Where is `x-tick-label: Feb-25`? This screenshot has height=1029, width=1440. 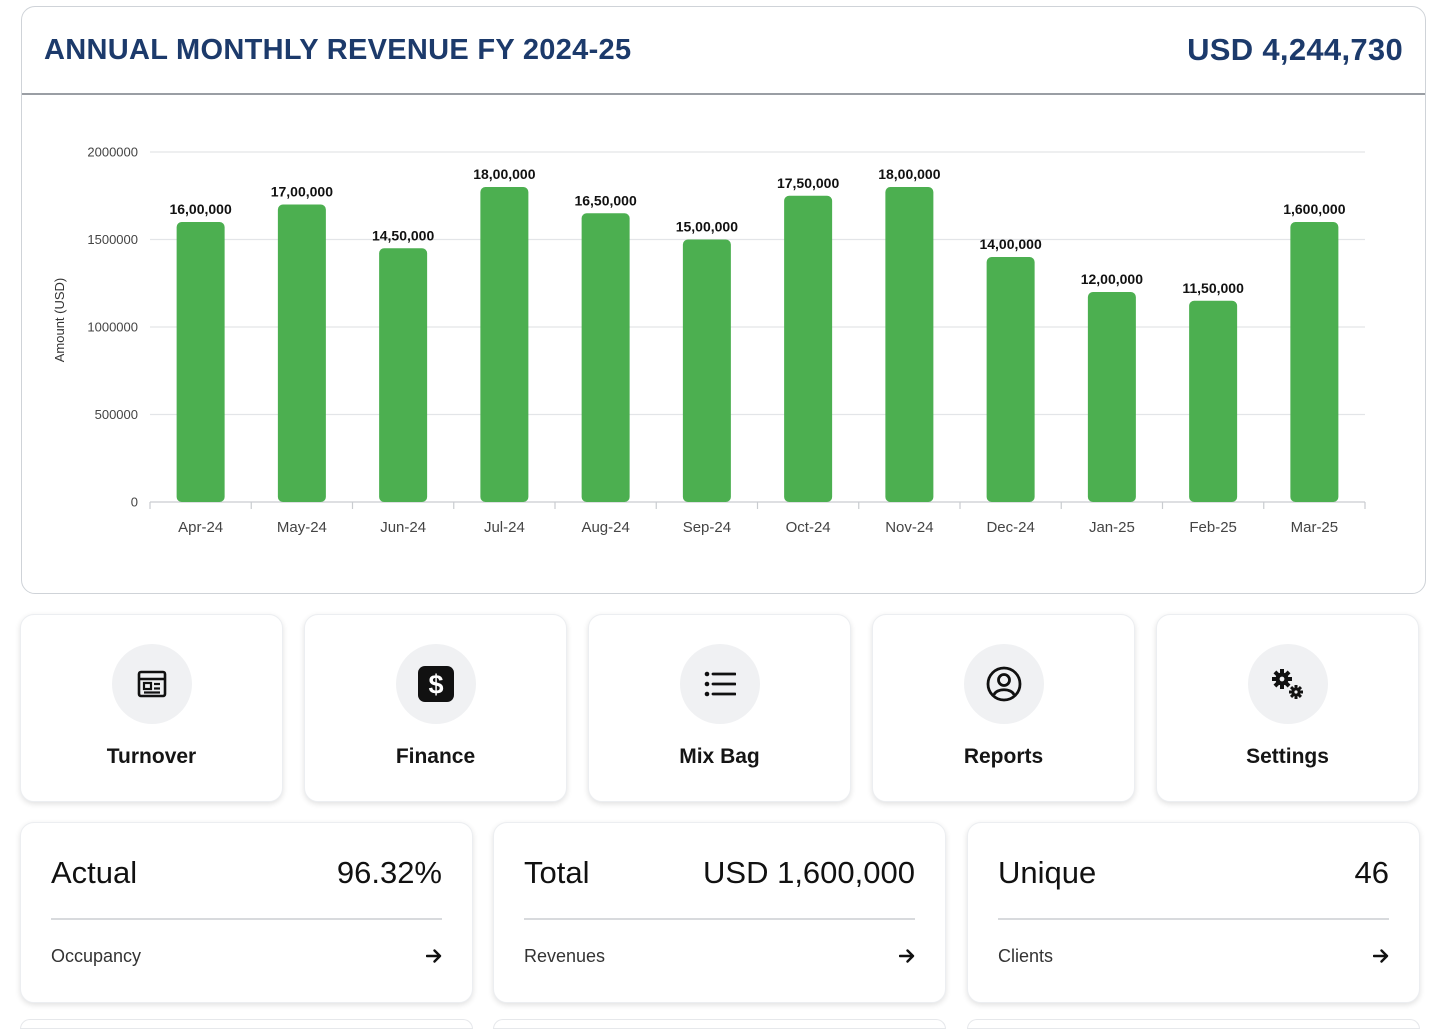 x-tick-label: Feb-25 is located at coordinates (1213, 527).